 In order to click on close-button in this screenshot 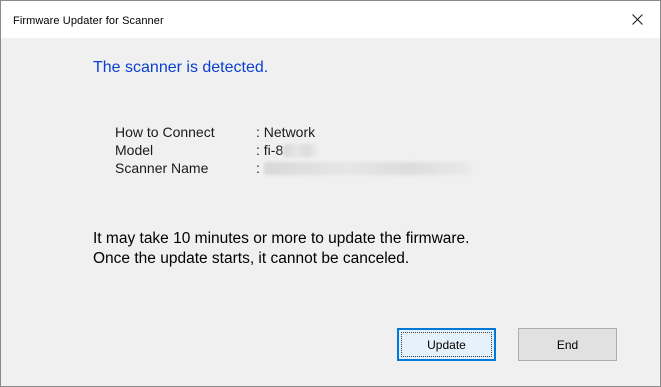, I will do `click(637, 19)`.